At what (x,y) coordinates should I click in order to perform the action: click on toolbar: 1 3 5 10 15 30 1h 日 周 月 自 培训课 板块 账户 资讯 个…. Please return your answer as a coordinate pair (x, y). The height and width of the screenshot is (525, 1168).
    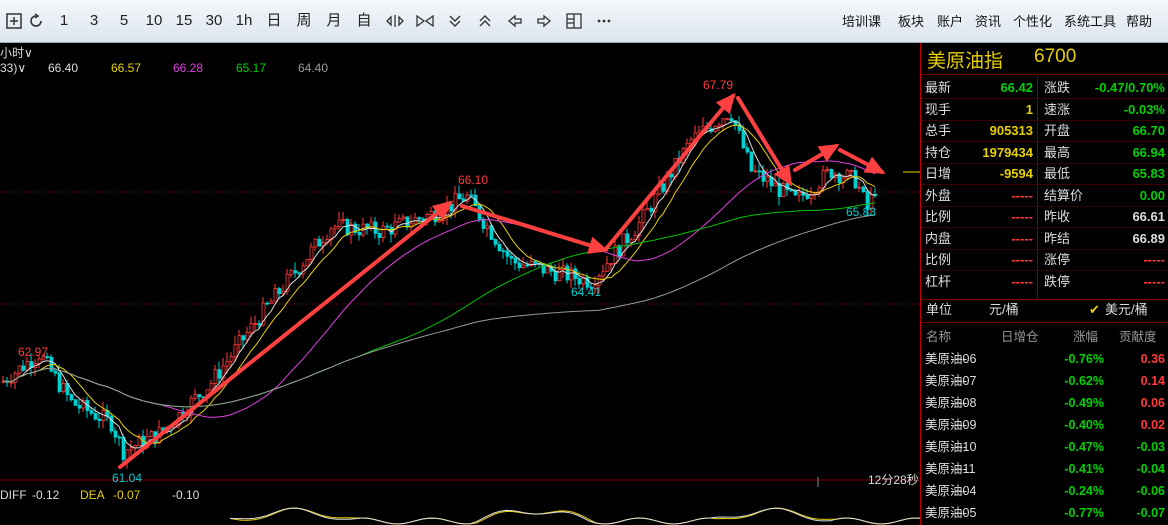
    Looking at the image, I should click on (584, 21).